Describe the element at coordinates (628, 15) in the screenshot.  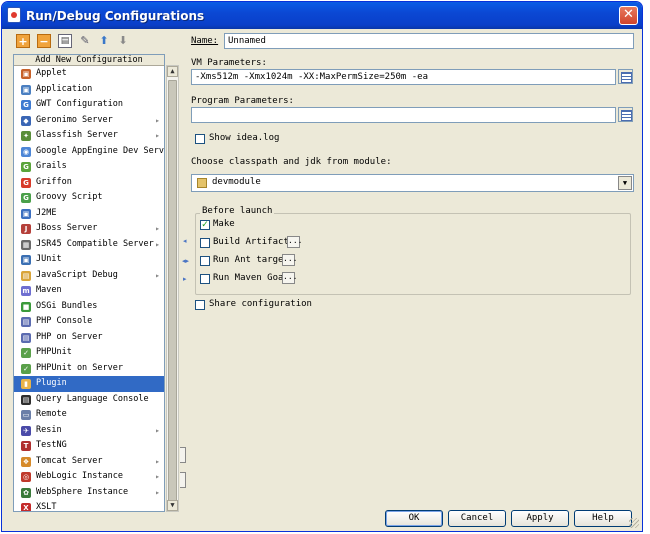
I see `close-button: ✕` at that location.